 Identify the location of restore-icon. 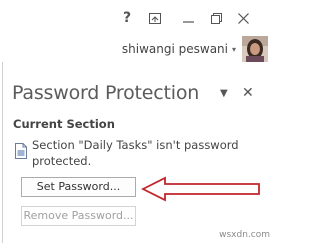
(216, 18).